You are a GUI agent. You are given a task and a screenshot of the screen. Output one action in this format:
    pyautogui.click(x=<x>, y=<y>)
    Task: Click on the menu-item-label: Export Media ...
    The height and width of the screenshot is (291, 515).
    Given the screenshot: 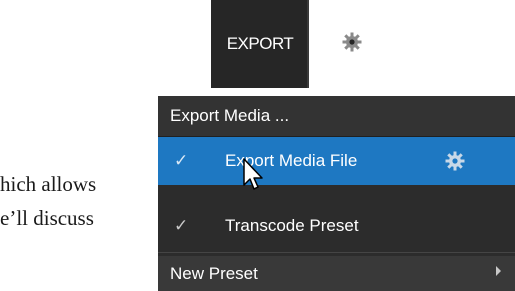 What is the action you would take?
    pyautogui.click(x=230, y=115)
    